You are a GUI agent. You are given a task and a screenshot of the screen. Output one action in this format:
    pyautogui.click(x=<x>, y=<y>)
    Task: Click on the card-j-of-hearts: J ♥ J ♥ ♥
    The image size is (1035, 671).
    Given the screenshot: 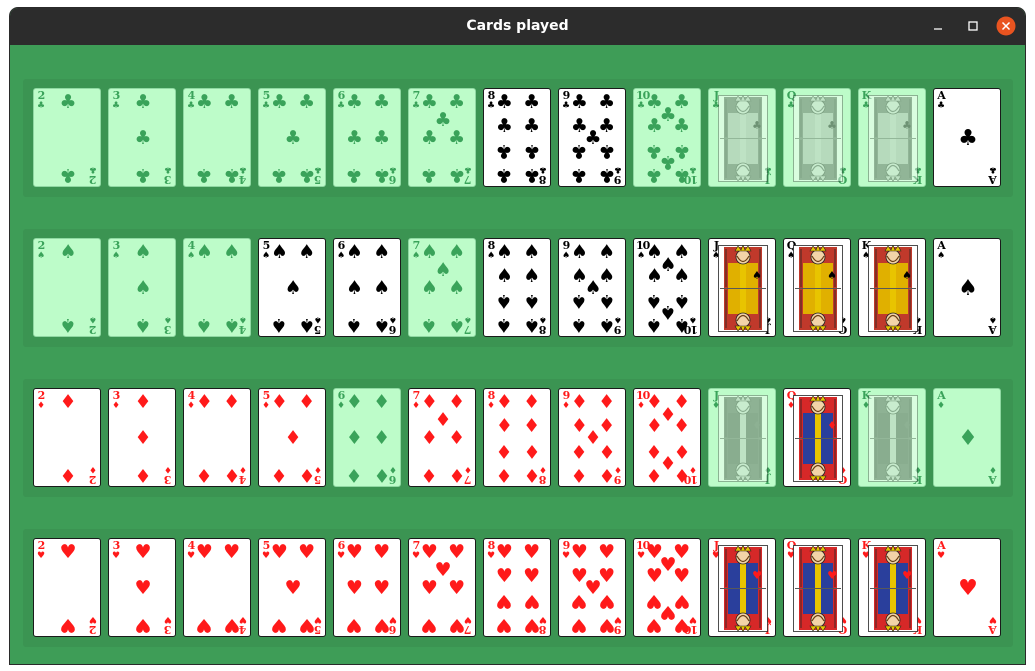 What is the action you would take?
    pyautogui.click(x=742, y=587)
    